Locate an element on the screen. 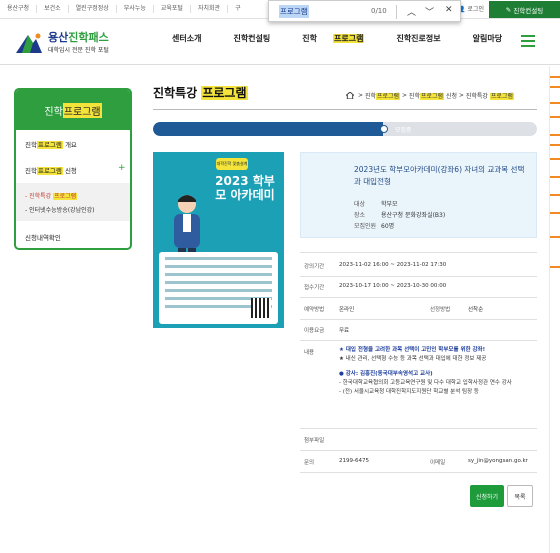 This screenshot has width=560, height=553. chevron-down-icon: ﹀ is located at coordinates (429, 11).